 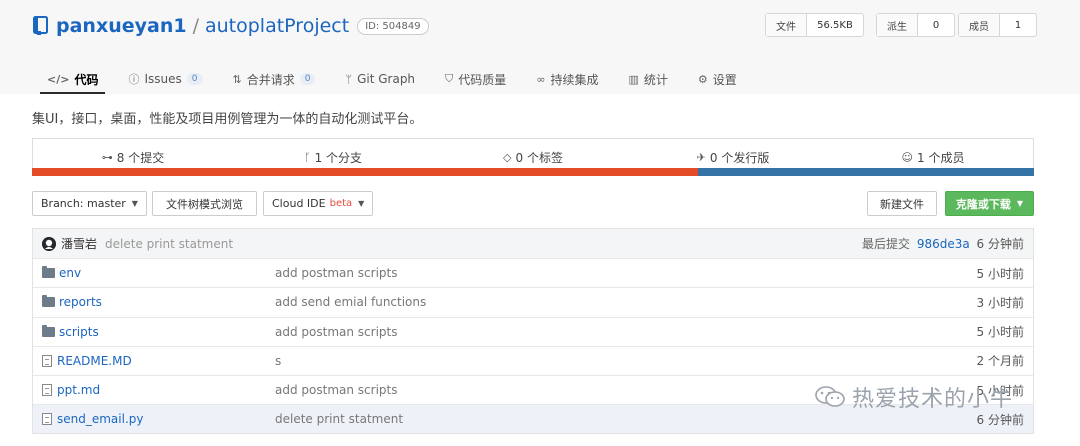 What do you see at coordinates (70, 273) in the screenshot?
I see `file-name-link: env` at bounding box center [70, 273].